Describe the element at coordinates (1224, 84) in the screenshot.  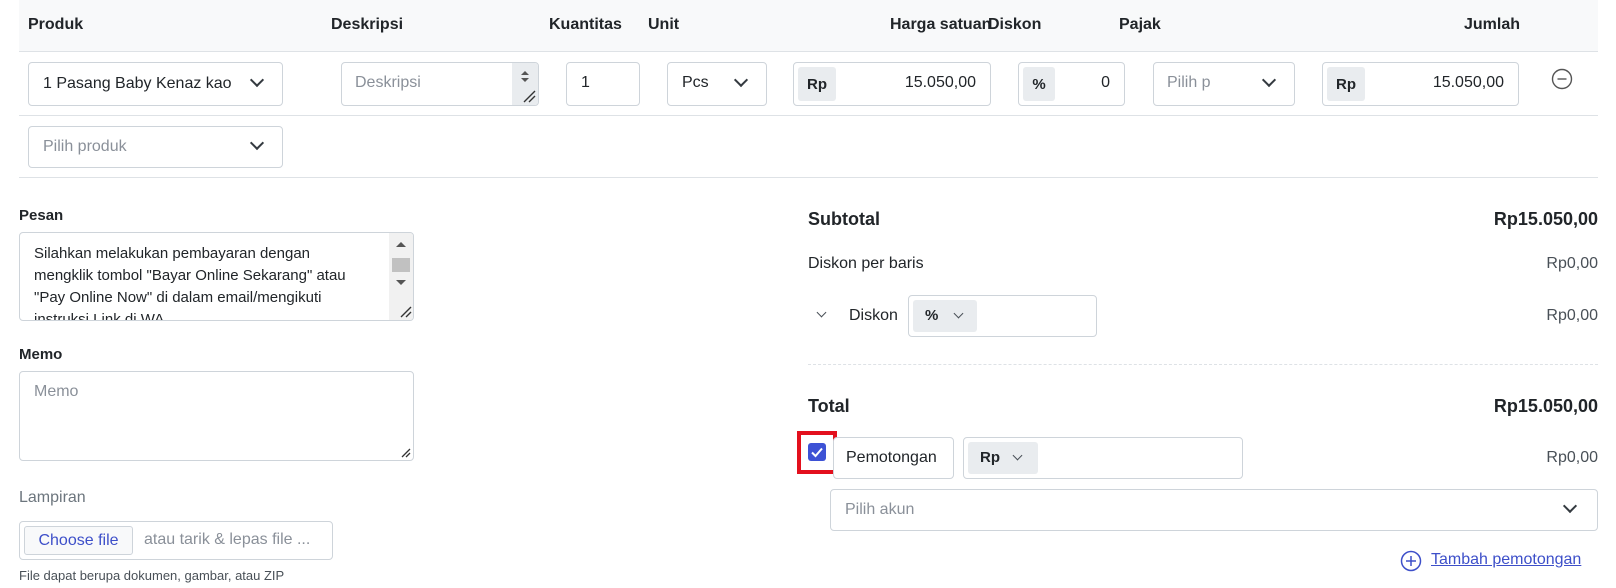
I see `tax-select: Pilih p` at that location.